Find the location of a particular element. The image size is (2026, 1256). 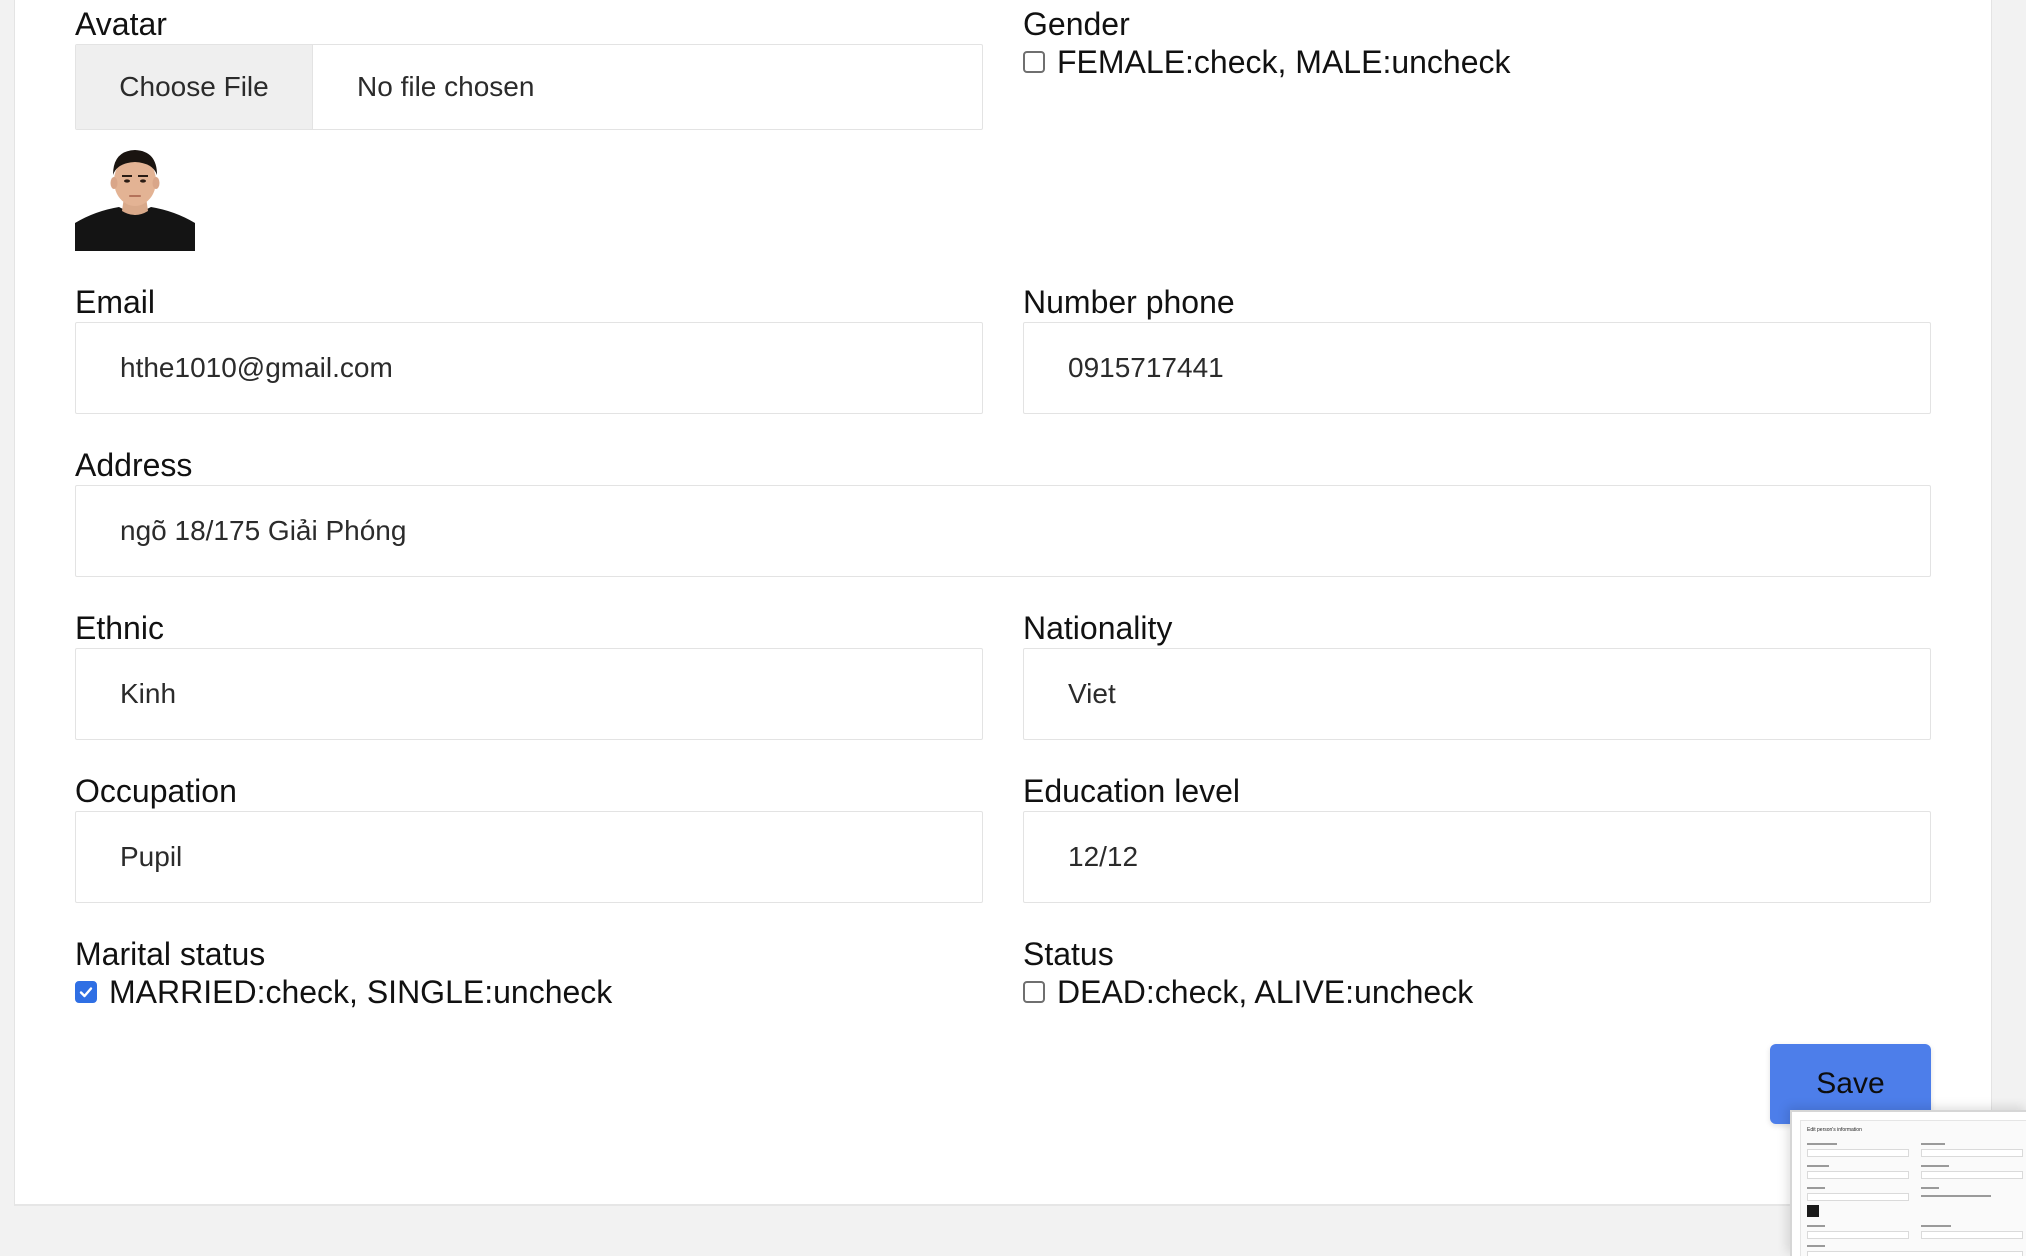

file-status-text: No file chosen is located at coordinates (446, 86).